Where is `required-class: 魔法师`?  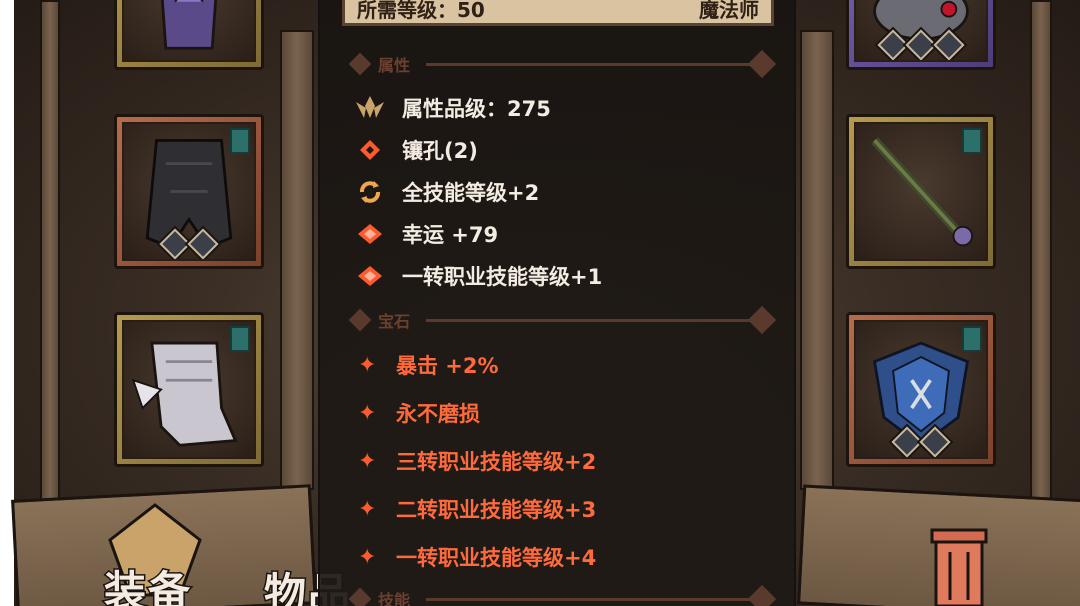 required-class: 魔法师 is located at coordinates (729, 11).